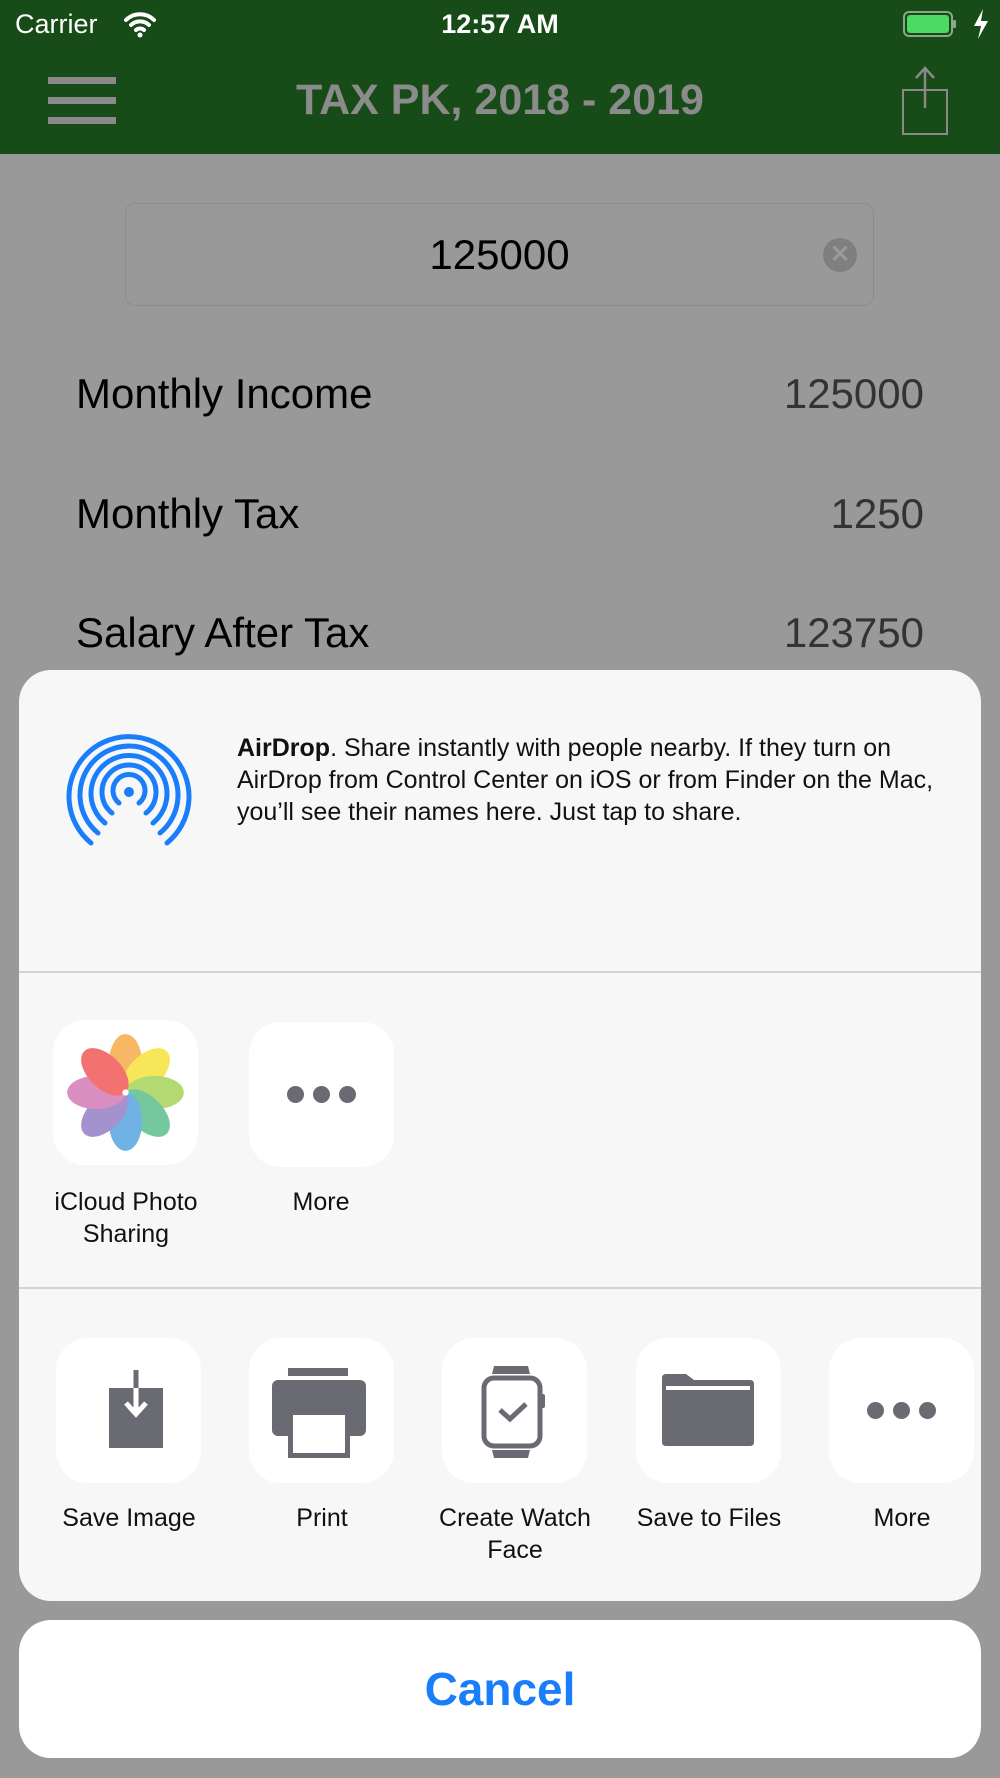 This screenshot has height=1778, width=1000. I want to click on action-label: Create Watch Face, so click(515, 1534).